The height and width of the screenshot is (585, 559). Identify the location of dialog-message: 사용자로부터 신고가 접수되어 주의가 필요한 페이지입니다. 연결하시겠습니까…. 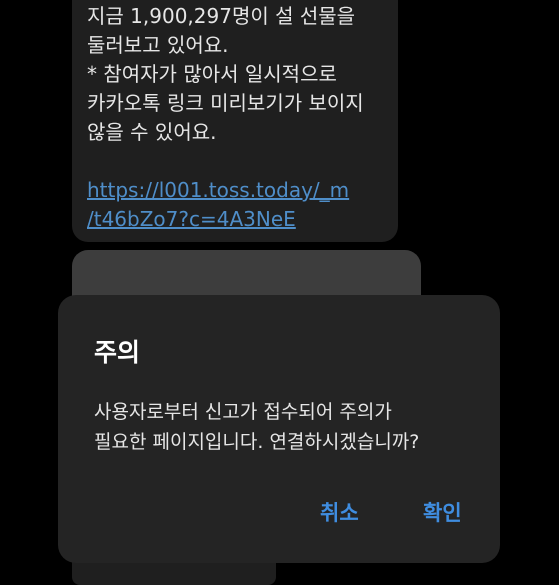
(256, 427).